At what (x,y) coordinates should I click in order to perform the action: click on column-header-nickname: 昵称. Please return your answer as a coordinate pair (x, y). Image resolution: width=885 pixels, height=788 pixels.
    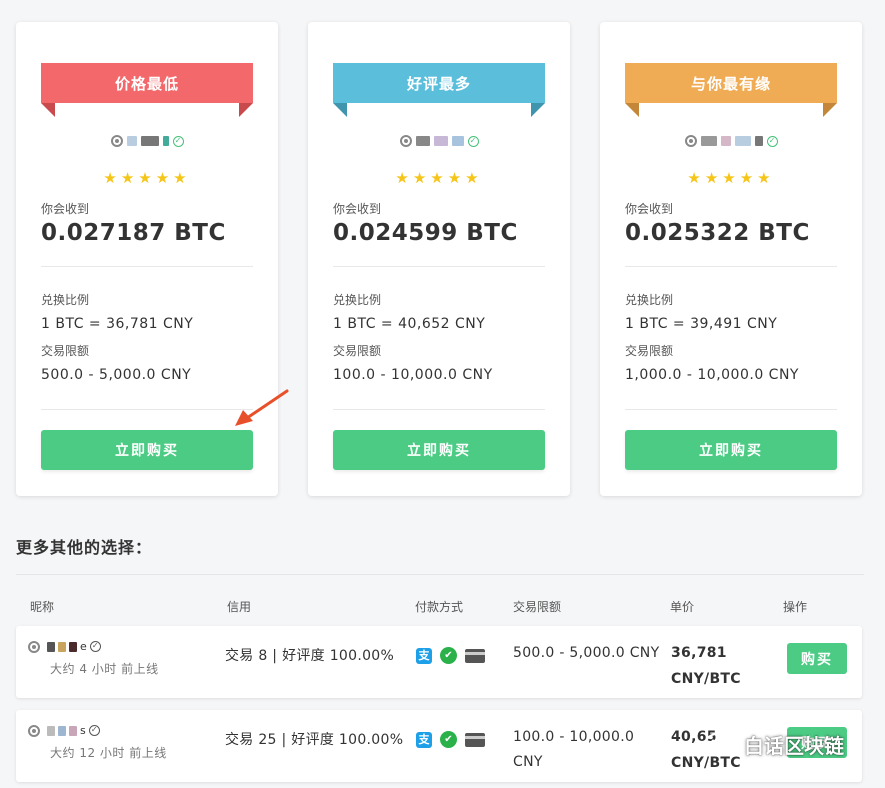
    Looking at the image, I should click on (42, 607).